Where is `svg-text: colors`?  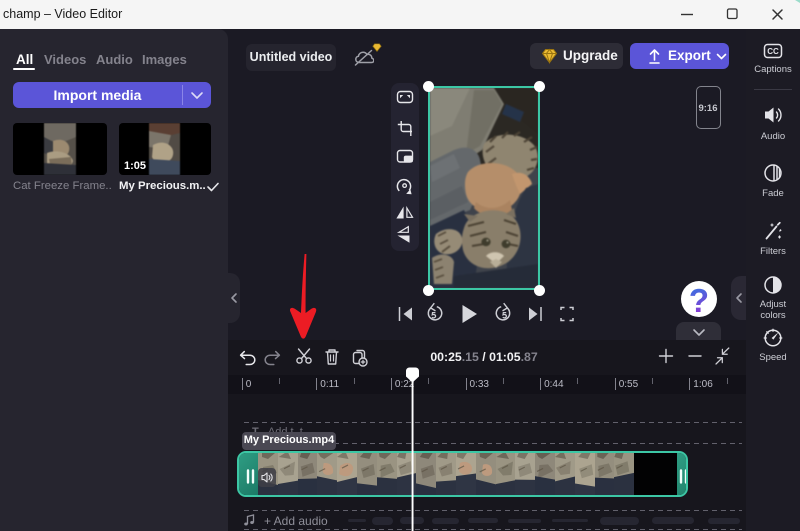 svg-text: colors is located at coordinates (773, 315).